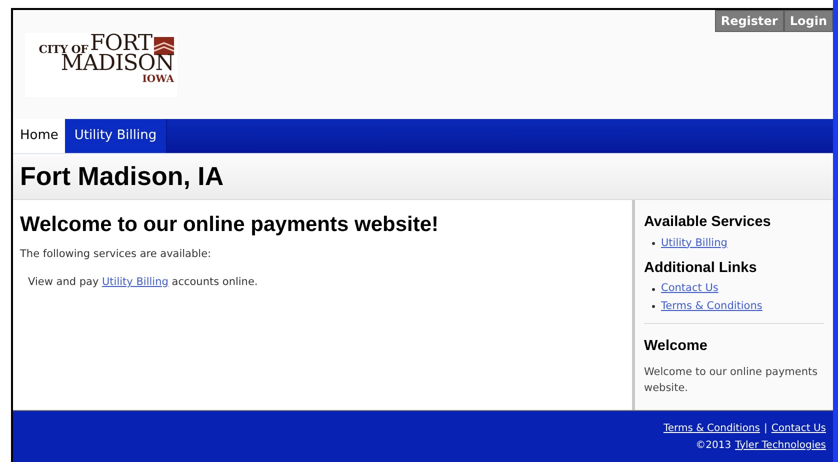 This screenshot has height=462, width=838. I want to click on nav-tab: Utility Billing, so click(116, 136).